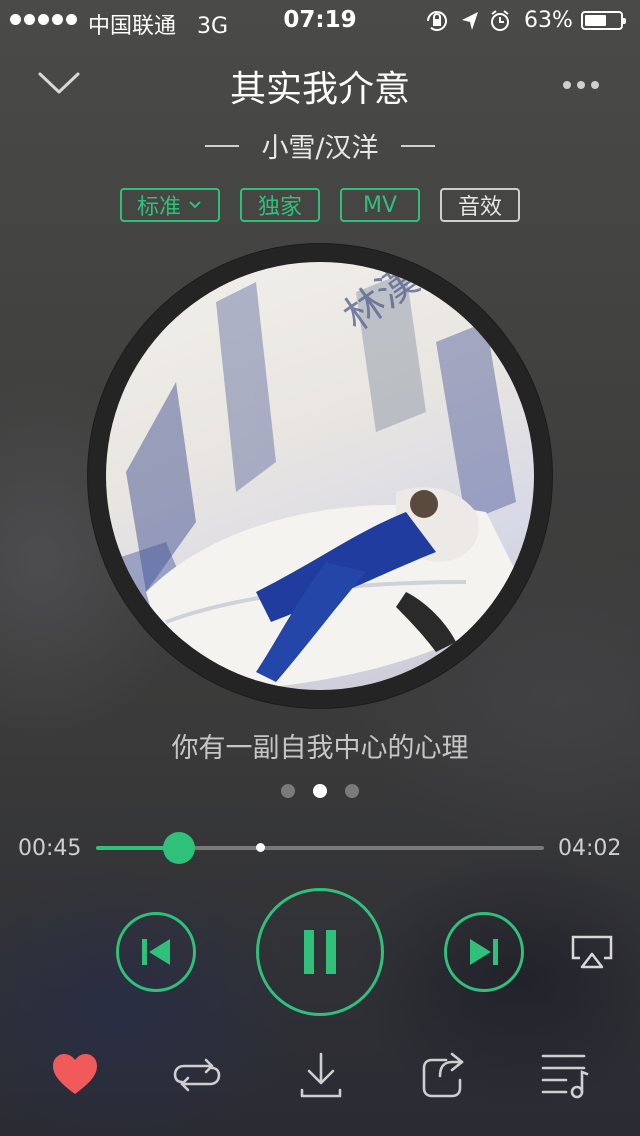  I want to click on progress-track, so click(320, 848).